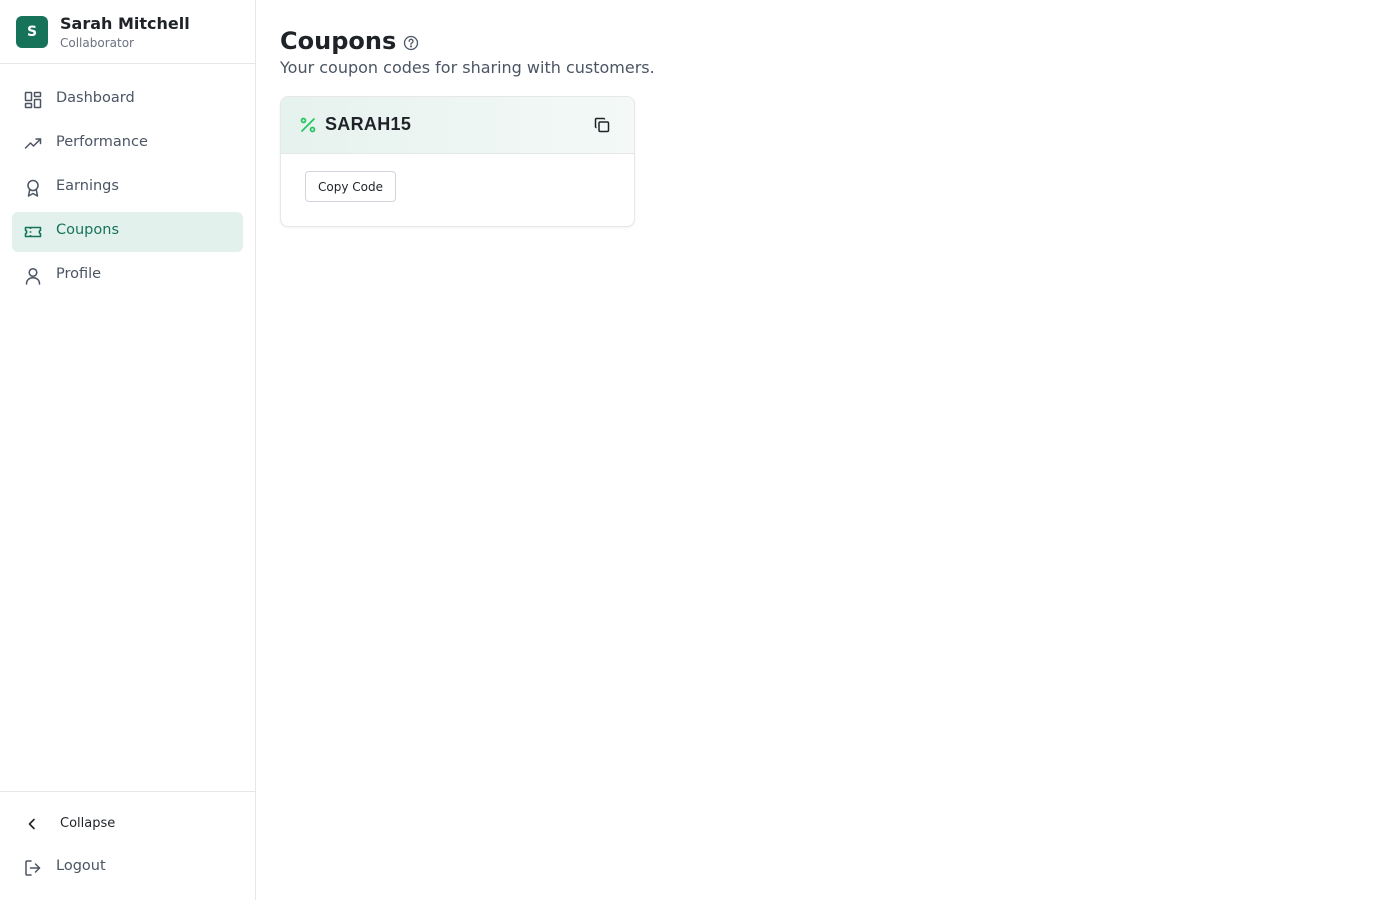 This screenshot has height=900, width=1400. Describe the element at coordinates (33, 868) in the screenshot. I see `logout-icon` at that location.